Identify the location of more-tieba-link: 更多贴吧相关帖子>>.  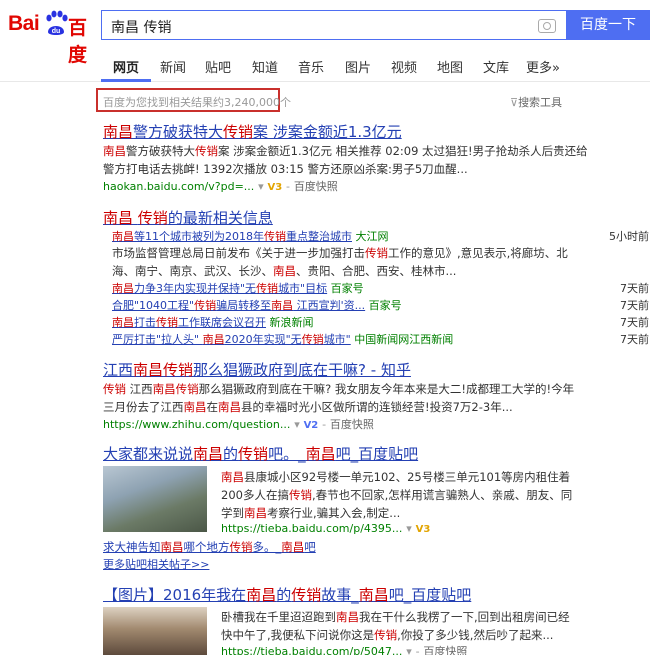
(156, 564).